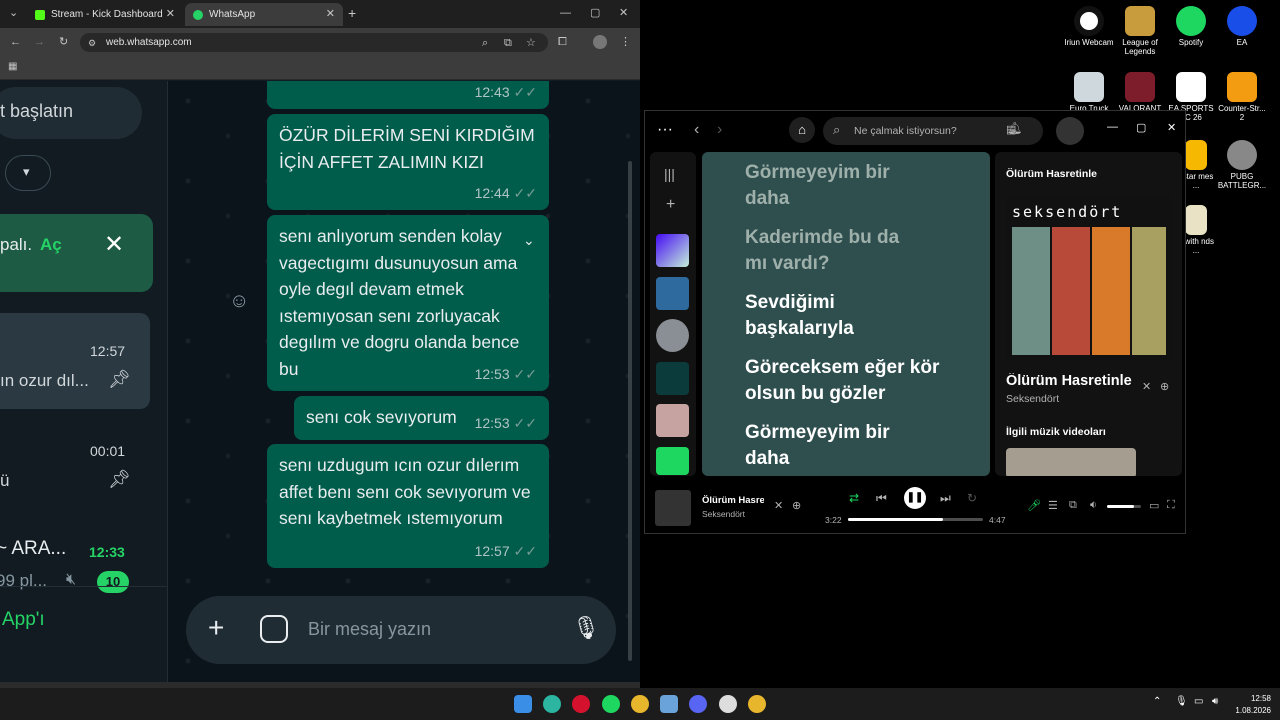 Image resolution: width=1280 pixels, height=720 pixels. What do you see at coordinates (71, 113) in the screenshot?
I see `new-chat-pill: t başlatın` at bounding box center [71, 113].